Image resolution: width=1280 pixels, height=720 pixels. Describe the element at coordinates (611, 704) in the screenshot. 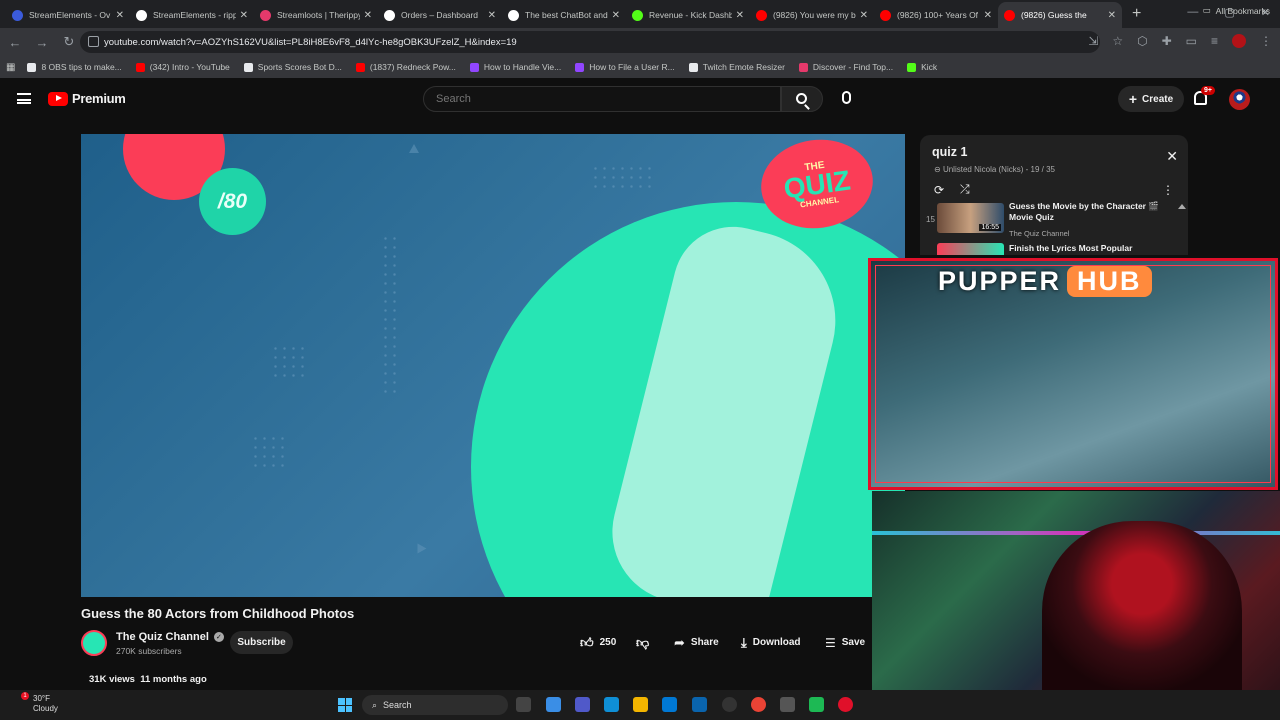

I see `edge-icon` at that location.